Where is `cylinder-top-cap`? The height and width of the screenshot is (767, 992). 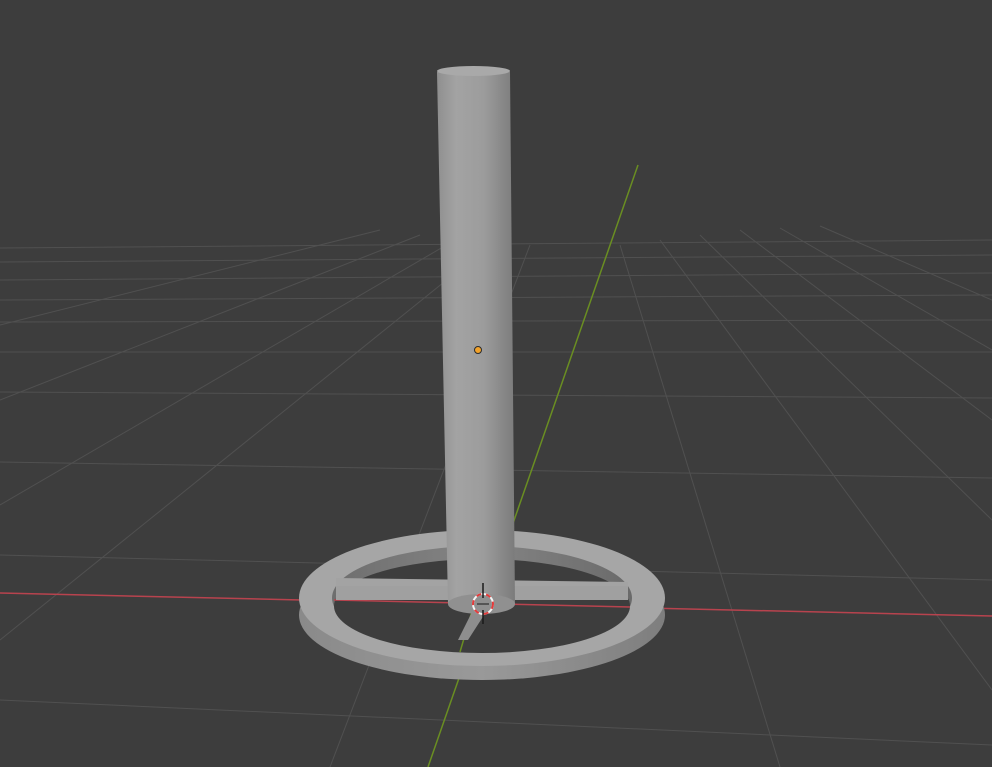
cylinder-top-cap is located at coordinates (473, 71).